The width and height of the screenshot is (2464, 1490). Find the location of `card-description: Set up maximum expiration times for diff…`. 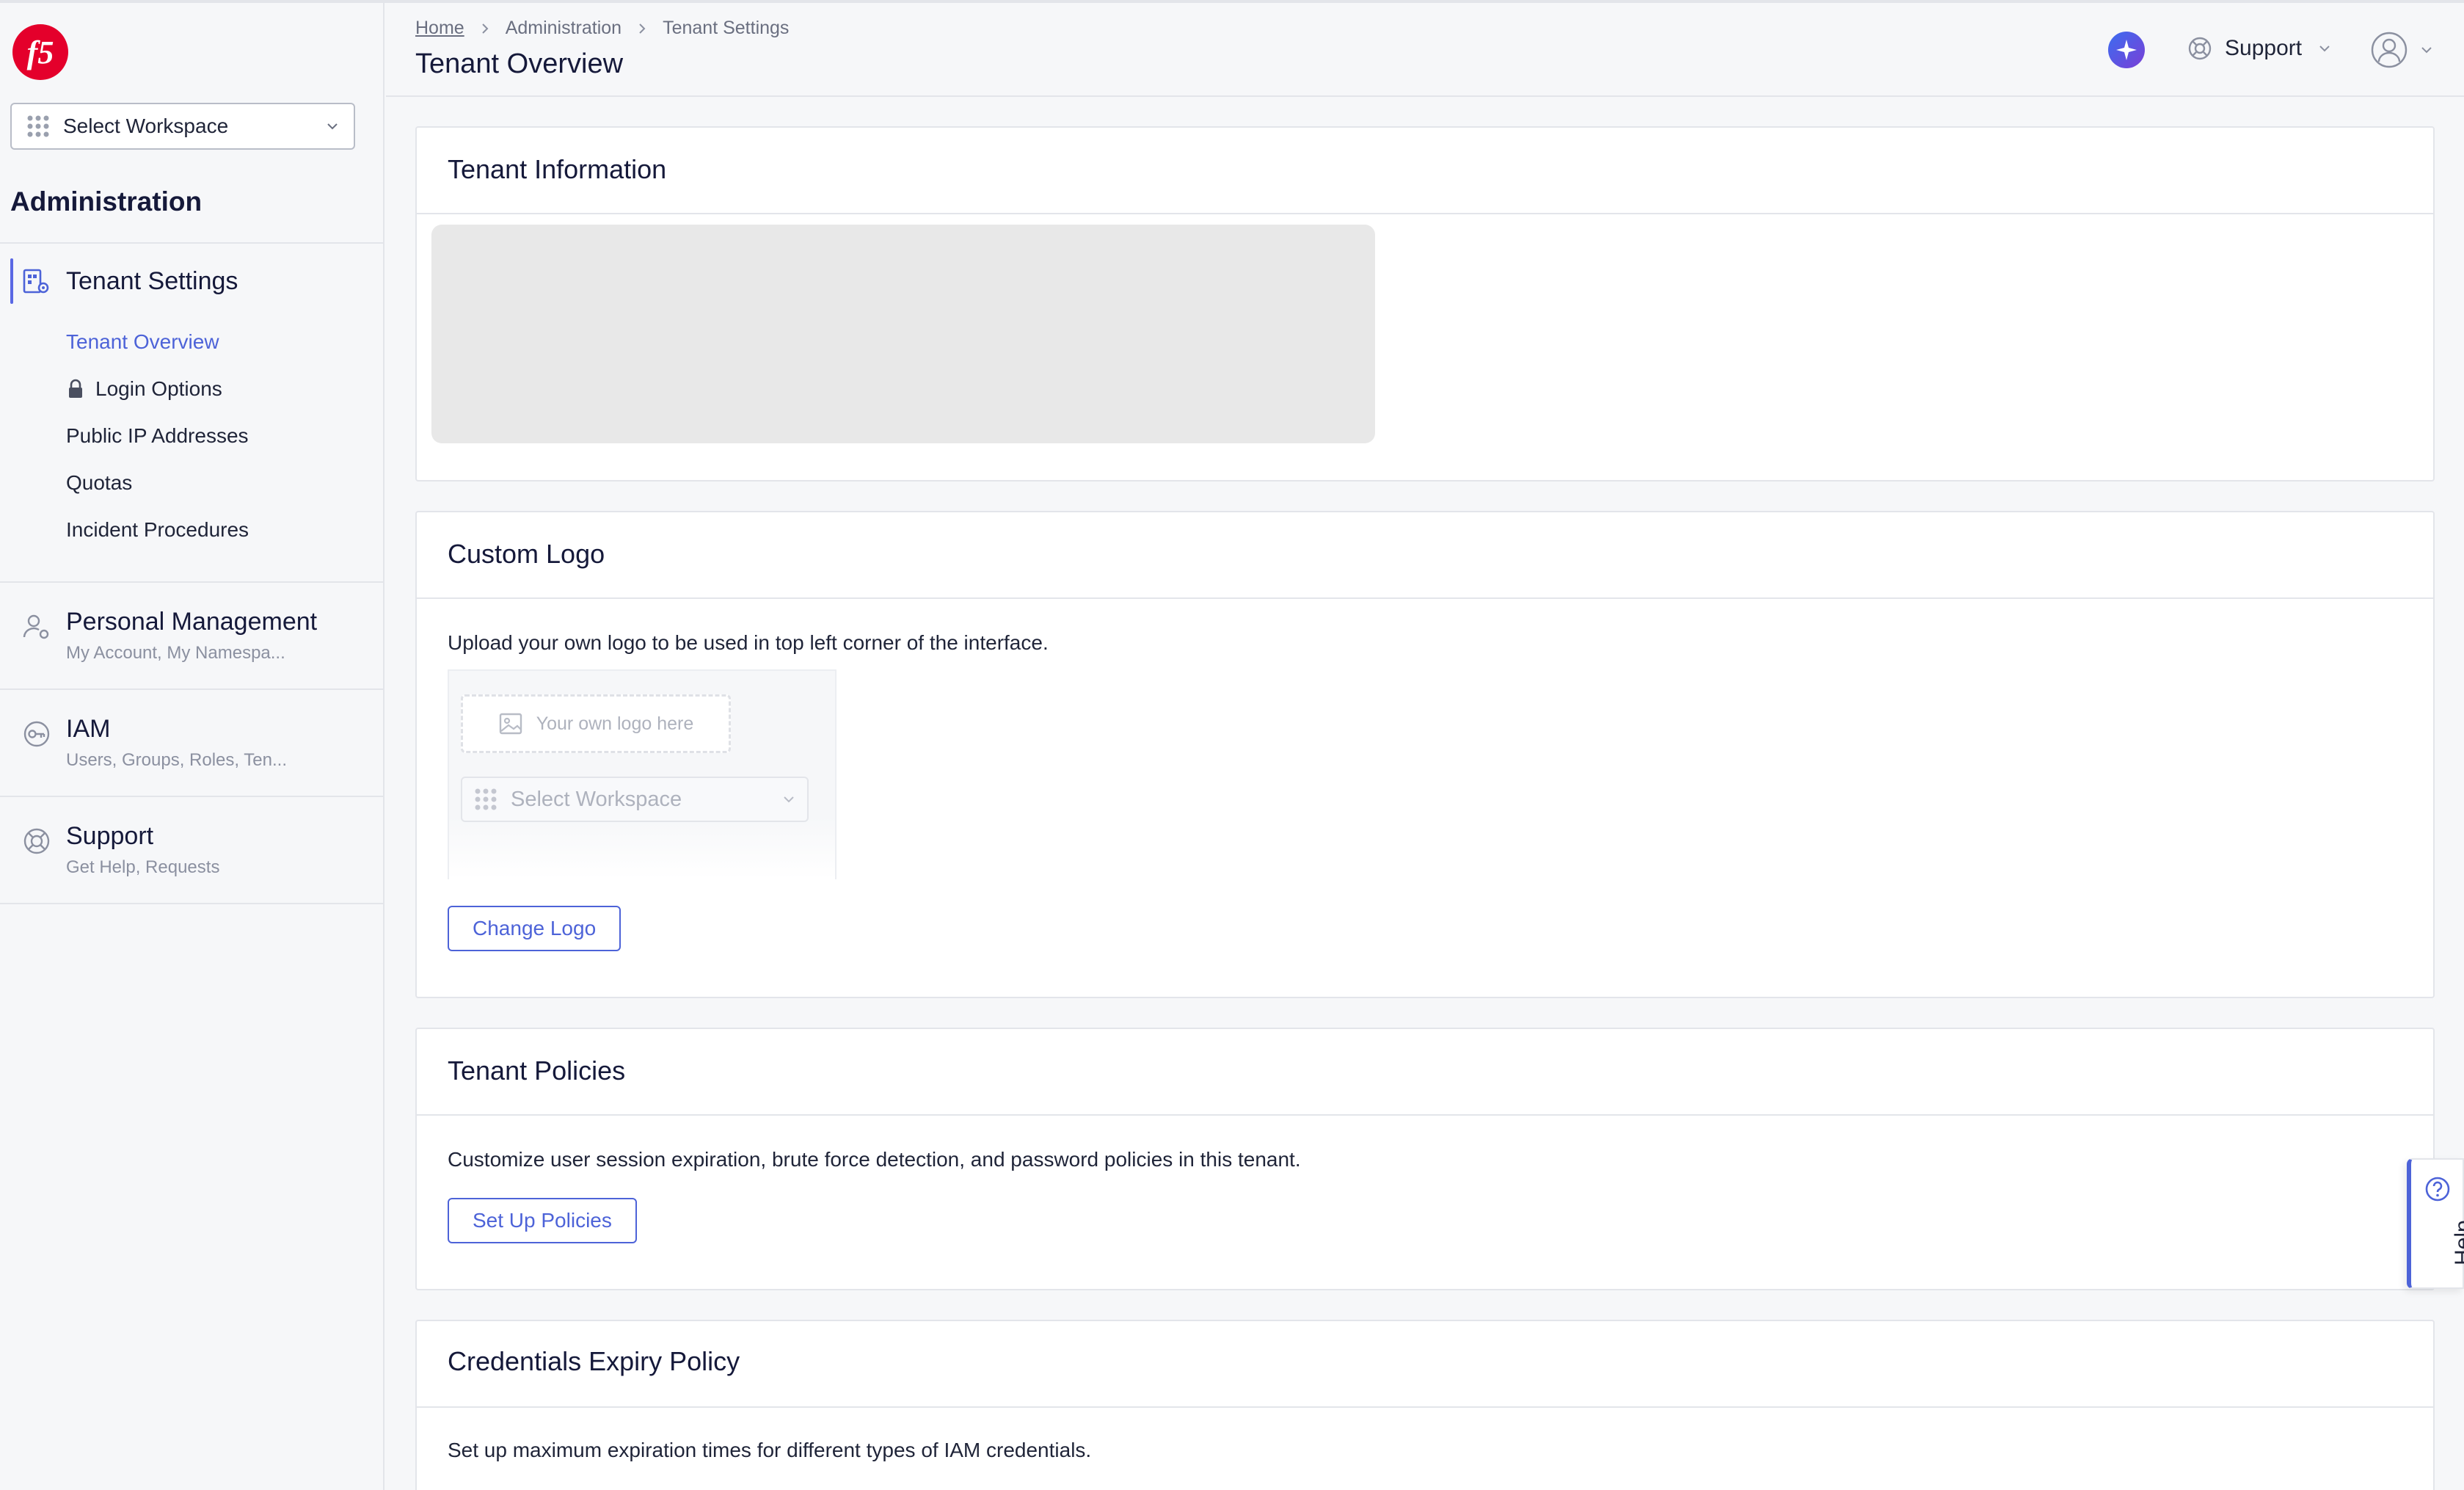

card-description: Set up maximum expiration times for diff… is located at coordinates (770, 1450).